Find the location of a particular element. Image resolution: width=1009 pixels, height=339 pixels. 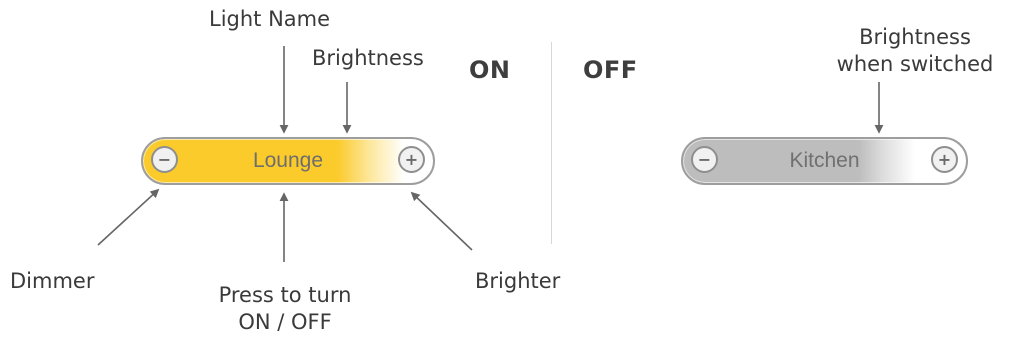

brighter-arrow is located at coordinates (441, 221).